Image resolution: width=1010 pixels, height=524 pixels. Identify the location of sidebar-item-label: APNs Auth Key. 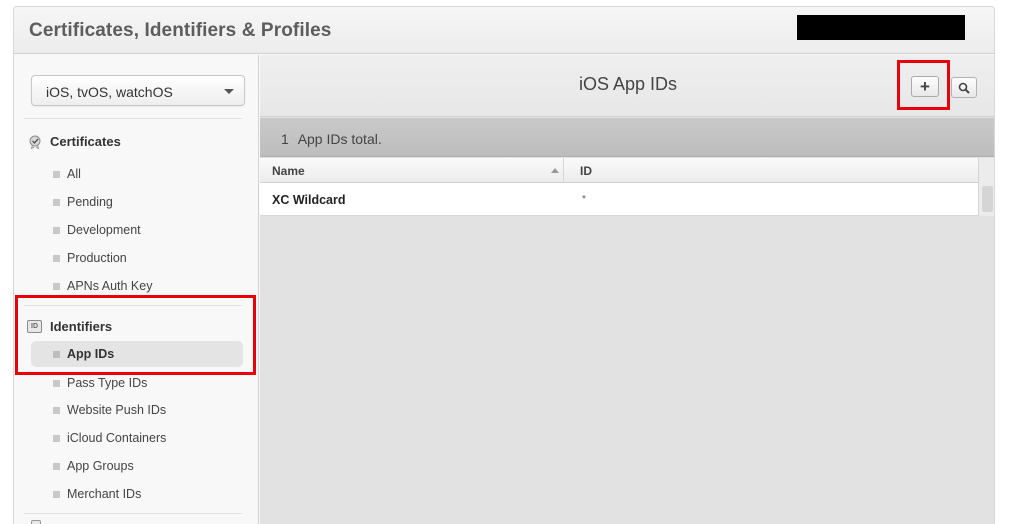
(110, 286).